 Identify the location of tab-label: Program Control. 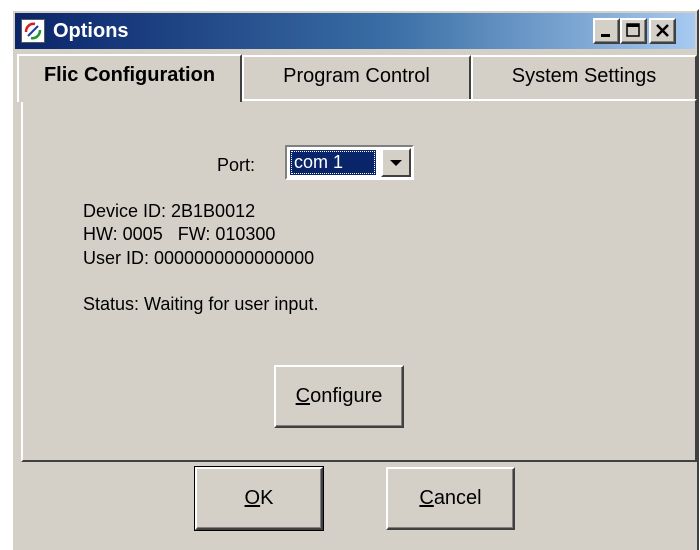
(356, 76).